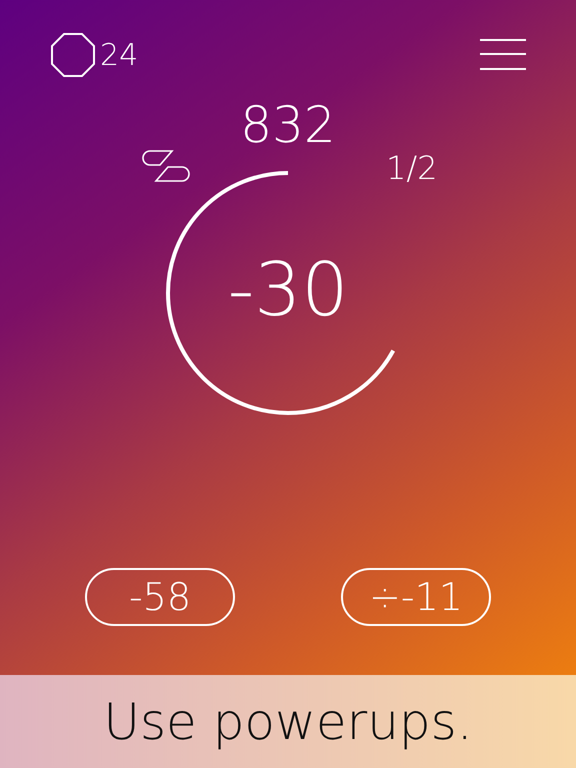  I want to click on menu-icon, so click(503, 55).